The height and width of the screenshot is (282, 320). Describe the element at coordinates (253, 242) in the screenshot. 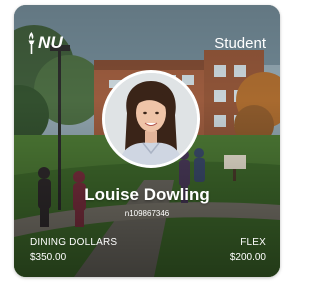

I see `flex-label: FLEX` at that location.